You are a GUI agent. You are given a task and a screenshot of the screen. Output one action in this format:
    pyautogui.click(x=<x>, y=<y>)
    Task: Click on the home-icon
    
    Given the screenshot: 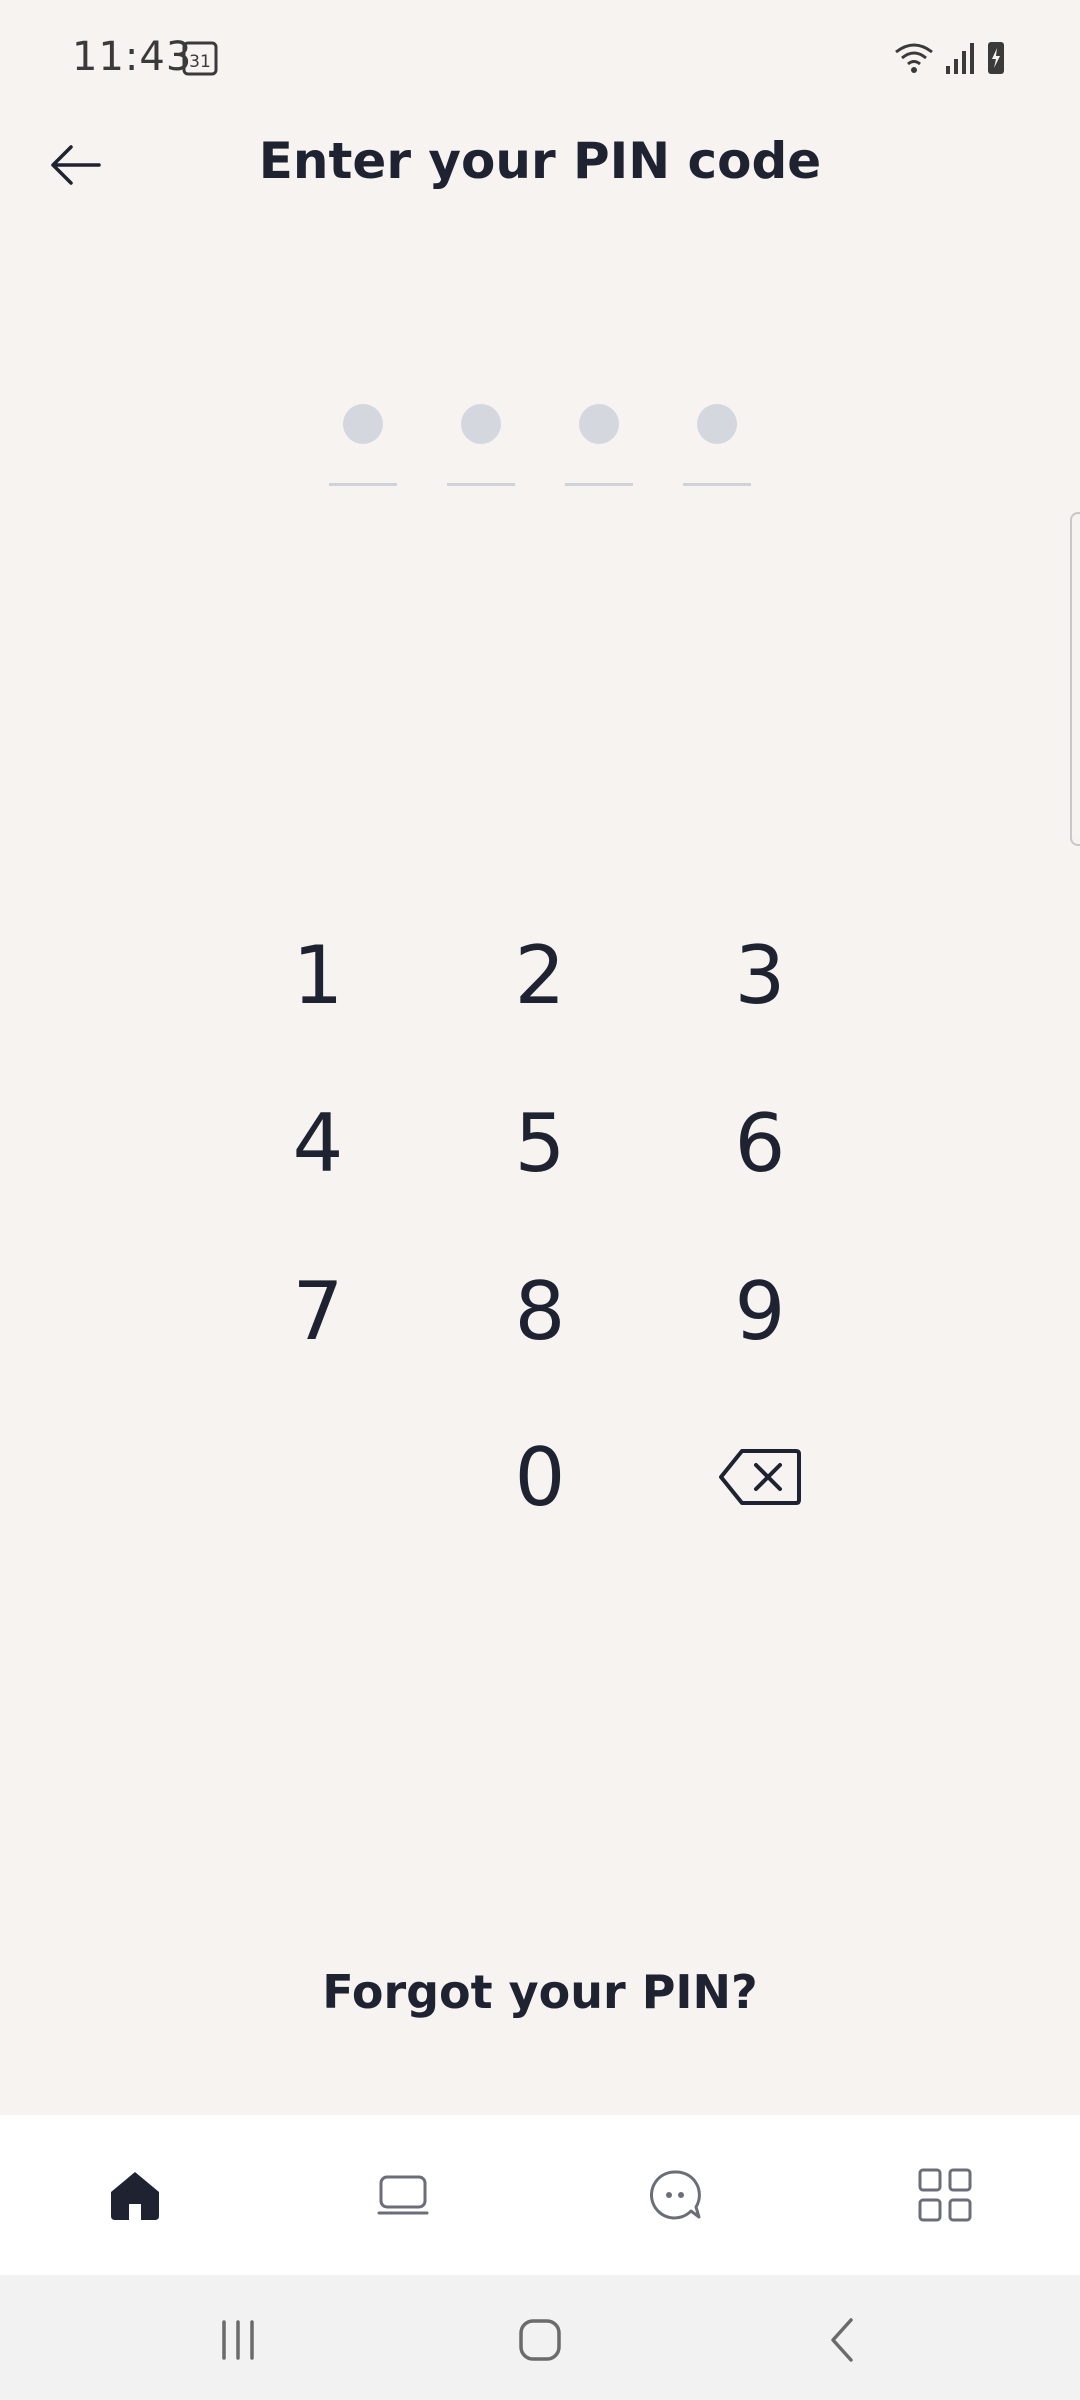 What is the action you would take?
    pyautogui.click(x=135, y=2196)
    